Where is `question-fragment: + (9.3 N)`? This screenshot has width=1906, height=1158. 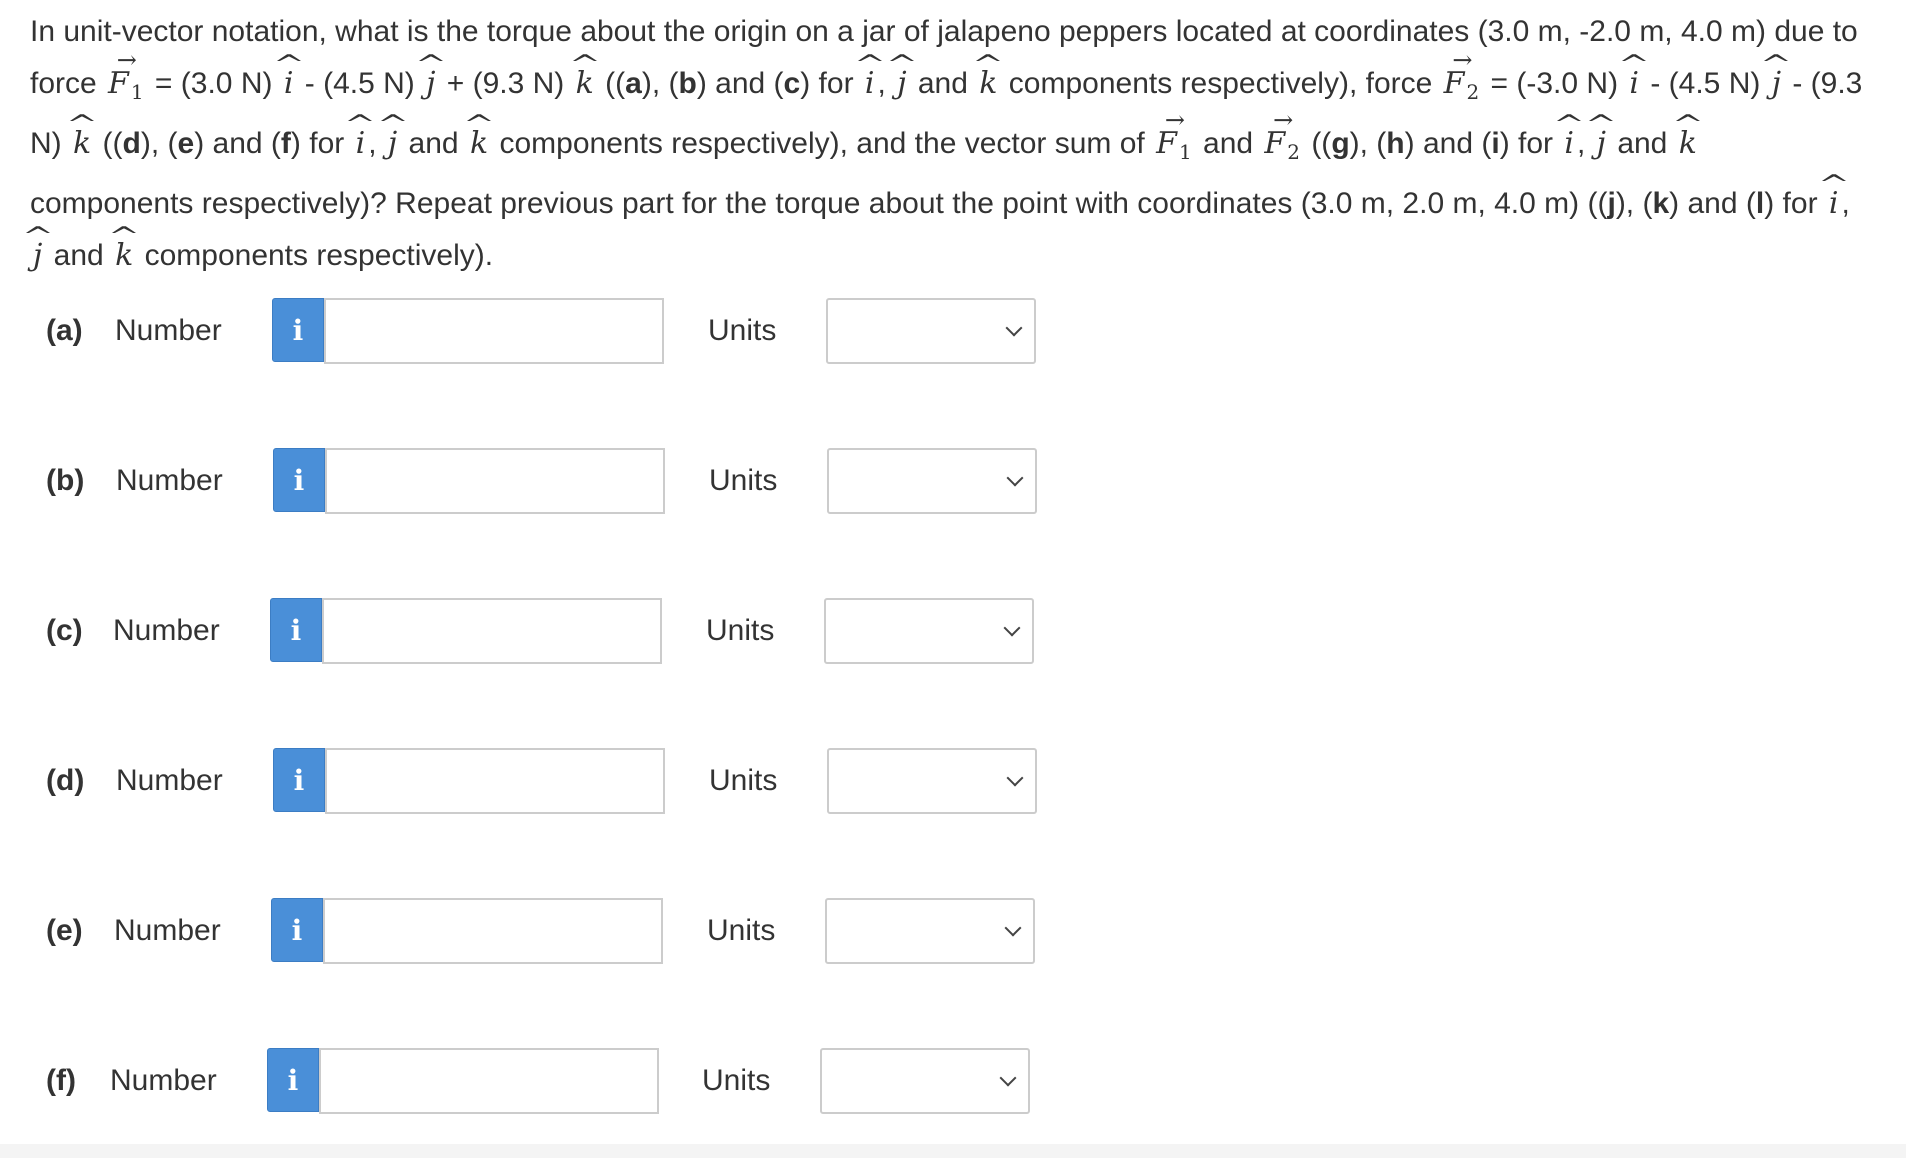
question-fragment: + (9.3 N) is located at coordinates (505, 83).